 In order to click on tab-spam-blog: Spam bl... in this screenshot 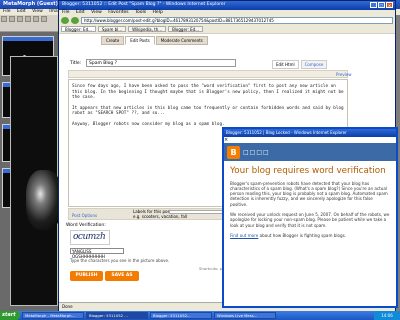, I will do `click(112, 29)`.